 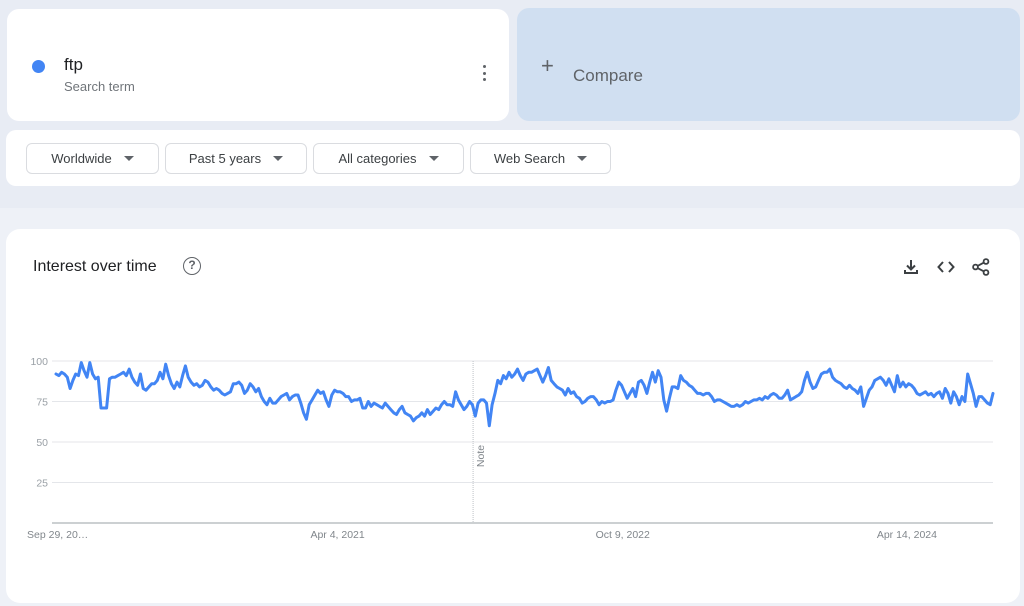 I want to click on share-icon, so click(x=981, y=267).